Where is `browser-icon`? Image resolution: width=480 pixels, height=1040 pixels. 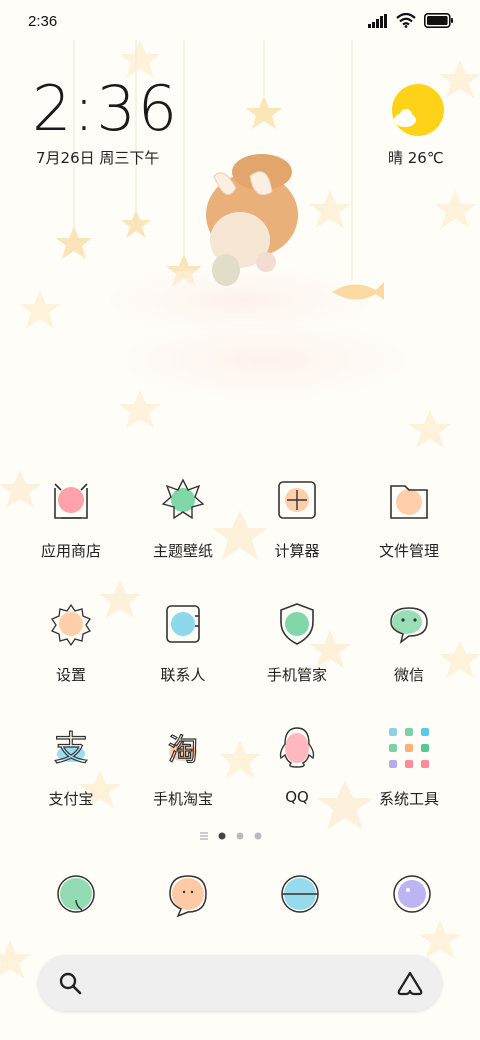
browser-icon is located at coordinates (300, 894).